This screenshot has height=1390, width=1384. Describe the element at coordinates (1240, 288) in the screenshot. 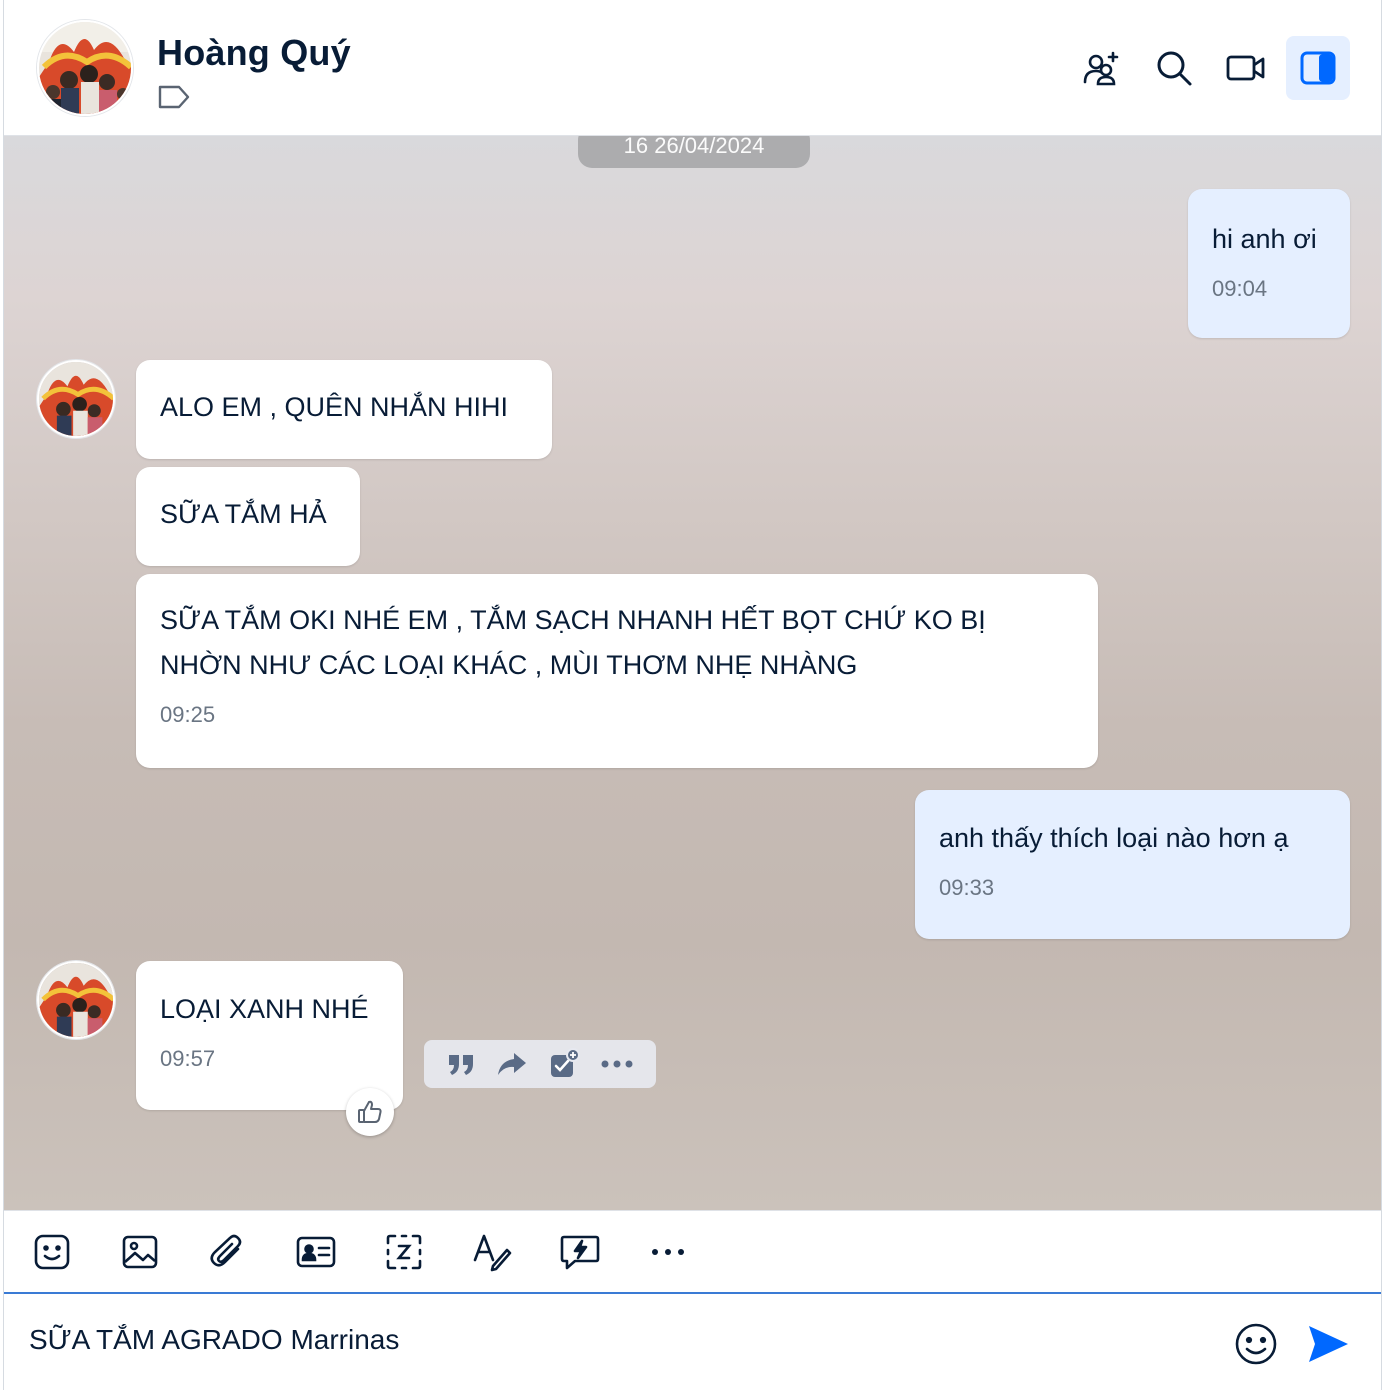

I see `message-time: 09:04` at that location.